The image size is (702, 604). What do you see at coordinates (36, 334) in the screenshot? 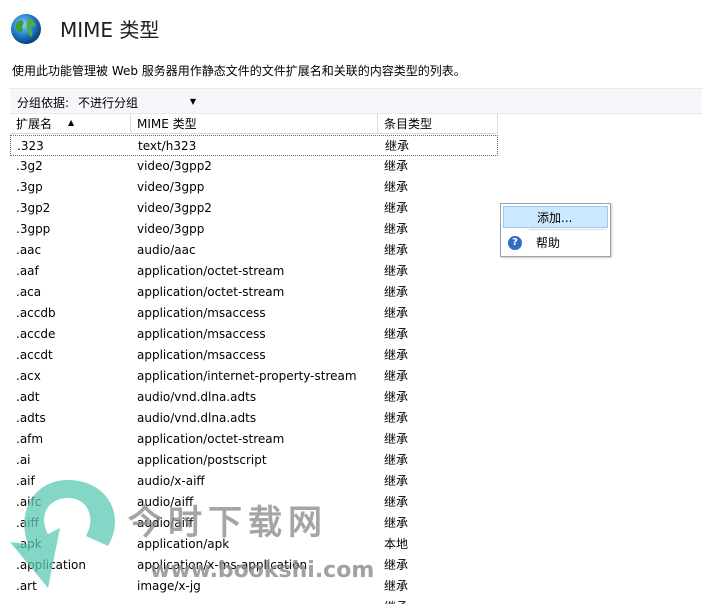
I see `extension-cell: .accde` at bounding box center [36, 334].